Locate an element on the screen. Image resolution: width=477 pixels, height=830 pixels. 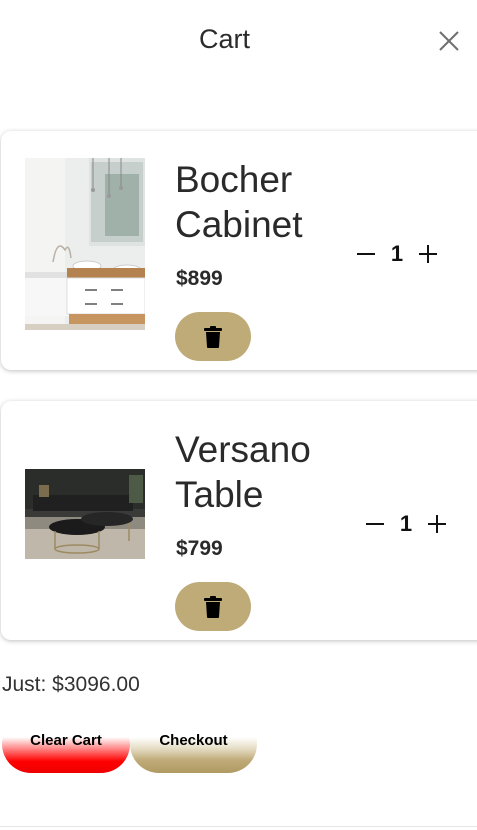
product-price: $899 is located at coordinates (199, 278).